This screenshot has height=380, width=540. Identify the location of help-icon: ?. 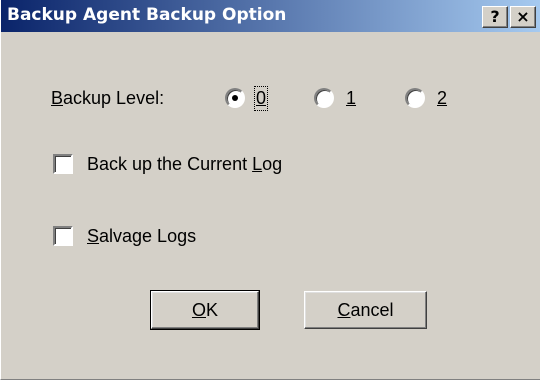
(495, 16).